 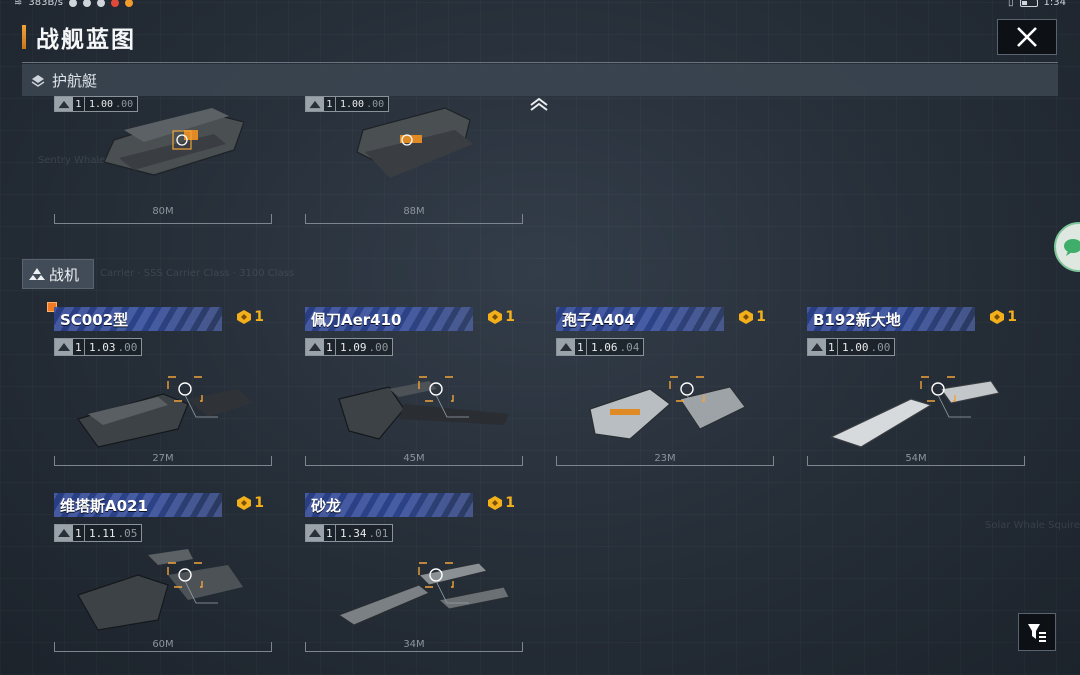 What do you see at coordinates (640, 319) in the screenshot?
I see `name-bar: 孢子A404` at bounding box center [640, 319].